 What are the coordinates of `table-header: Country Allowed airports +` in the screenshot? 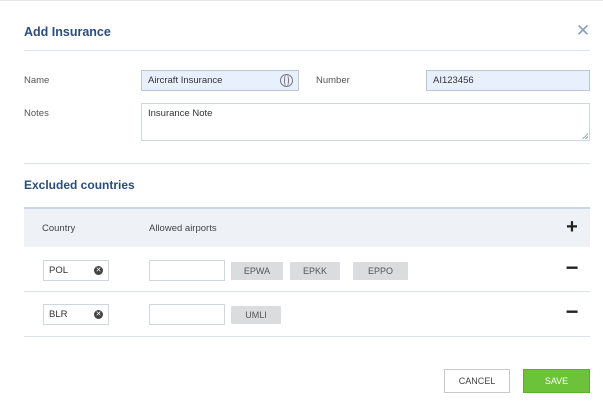 It's located at (307, 227).